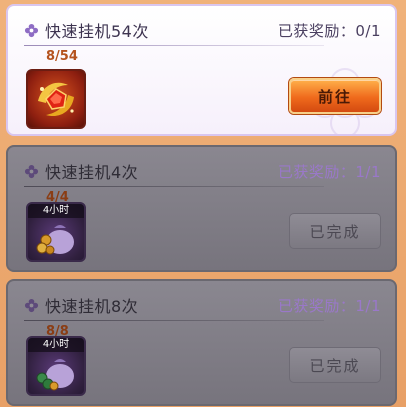  What do you see at coordinates (329, 30) in the screenshot?
I see `reward-count: 已获奖励：0/1` at bounding box center [329, 30].